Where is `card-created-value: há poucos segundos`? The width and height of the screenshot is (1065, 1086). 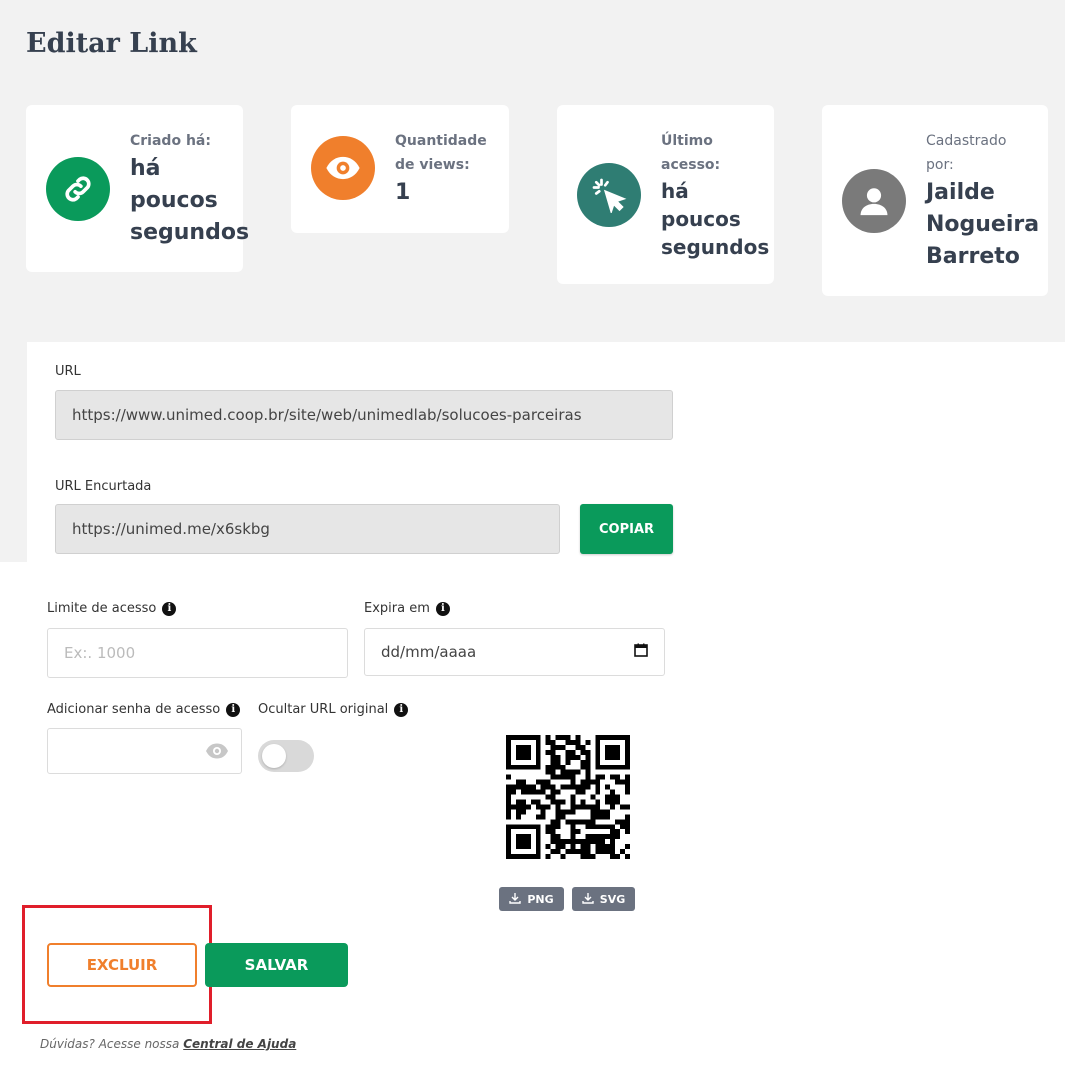 card-created-value: há poucos segundos is located at coordinates (190, 200).